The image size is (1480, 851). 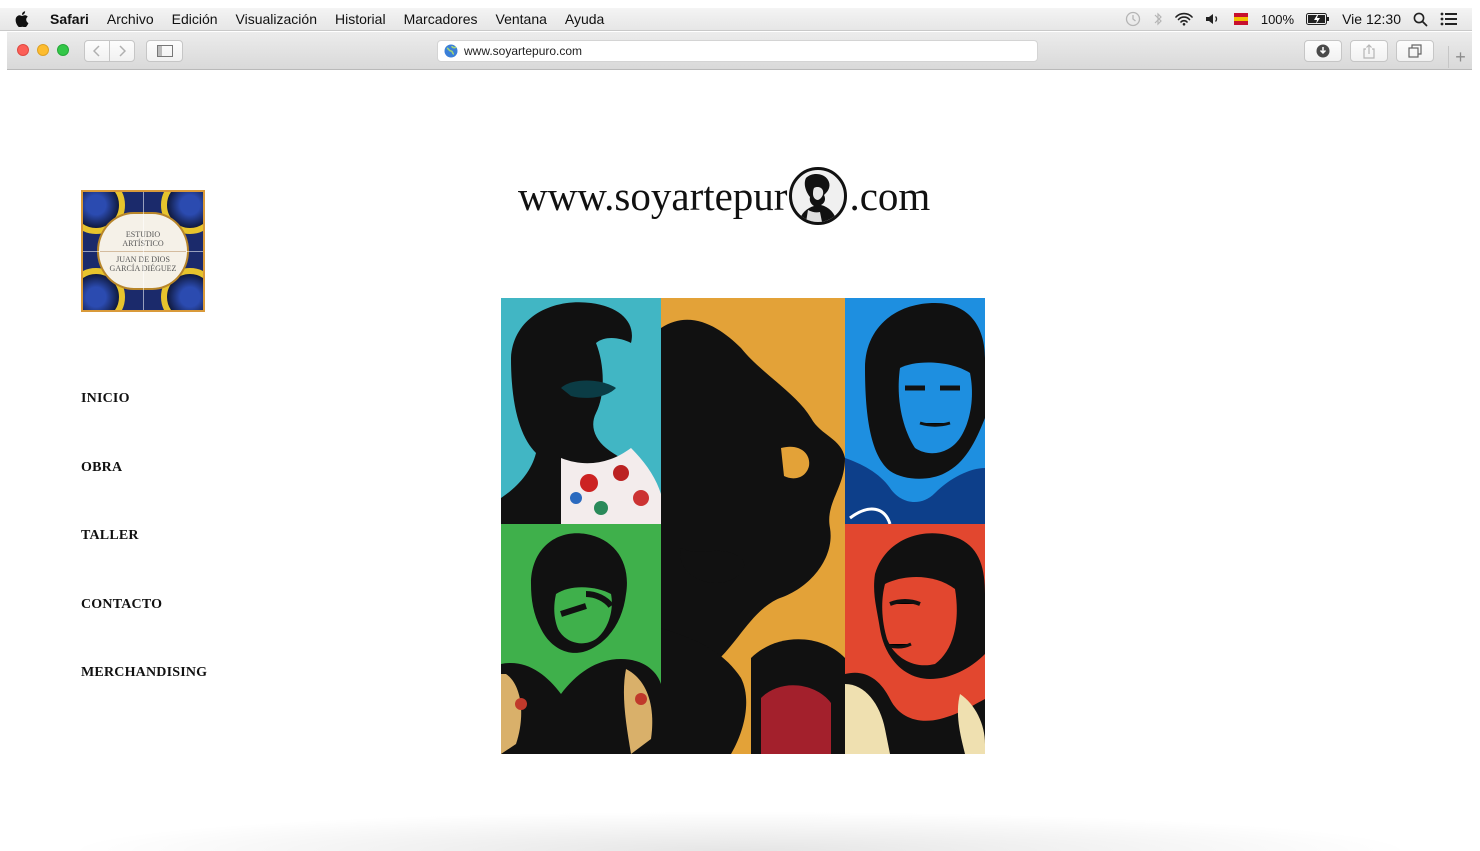 What do you see at coordinates (43, 50) in the screenshot?
I see `window-minimize-button` at bounding box center [43, 50].